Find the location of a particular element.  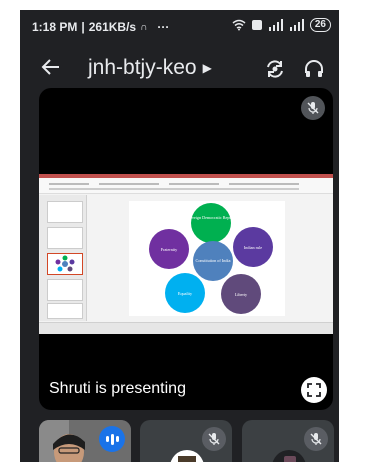

switch-camera-icon is located at coordinates (275, 69).